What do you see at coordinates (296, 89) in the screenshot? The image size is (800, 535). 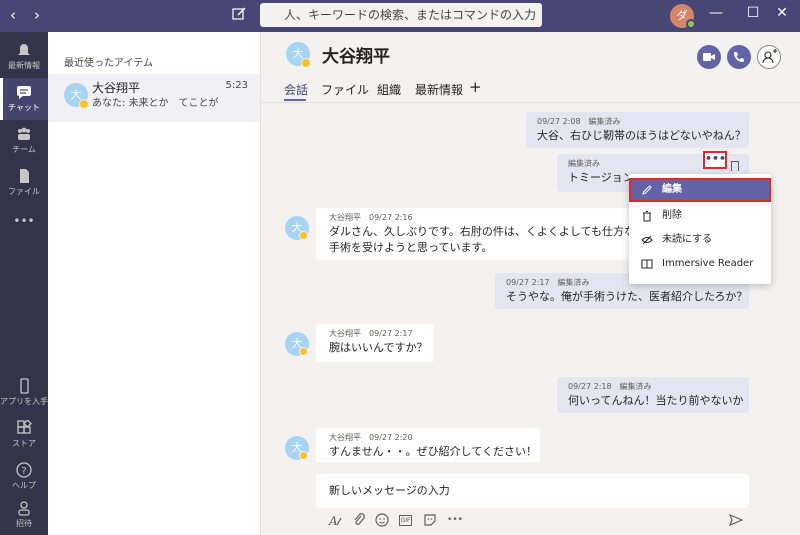 I see `tab-conversation: 会話` at bounding box center [296, 89].